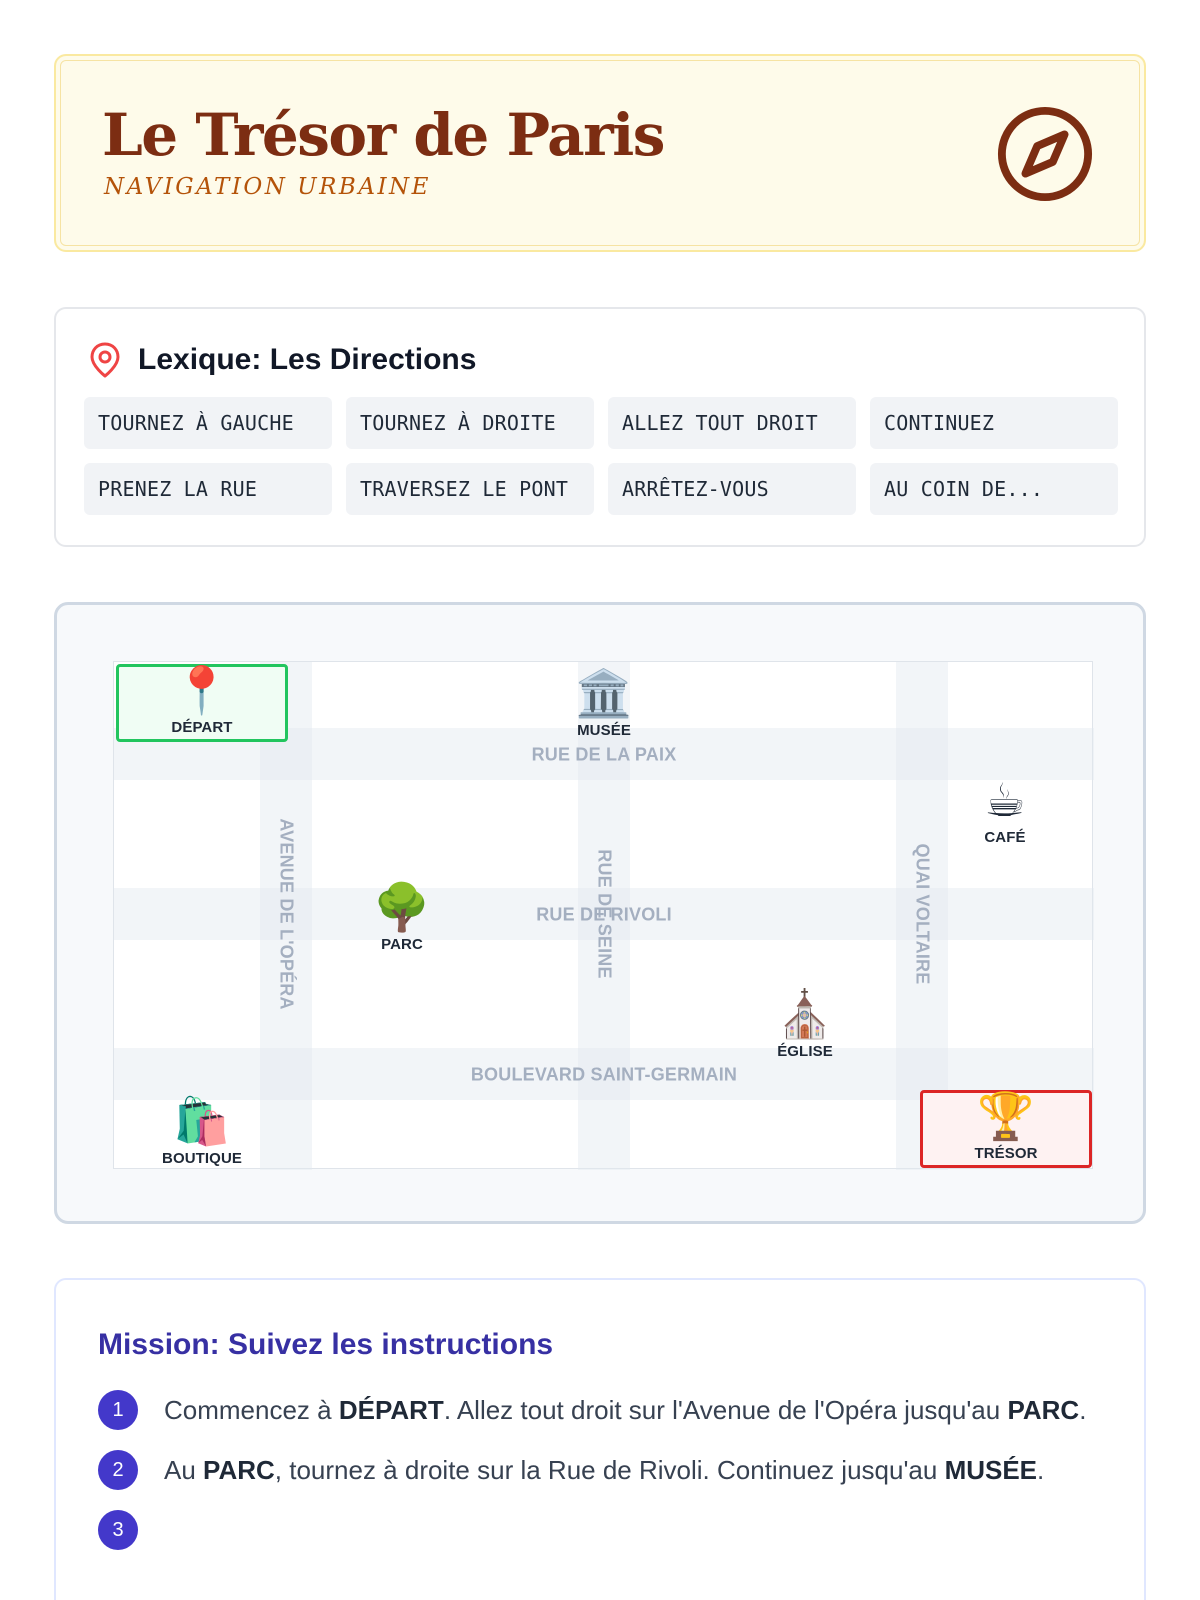  What do you see at coordinates (118, 1530) in the screenshot?
I see `step-number: 3` at bounding box center [118, 1530].